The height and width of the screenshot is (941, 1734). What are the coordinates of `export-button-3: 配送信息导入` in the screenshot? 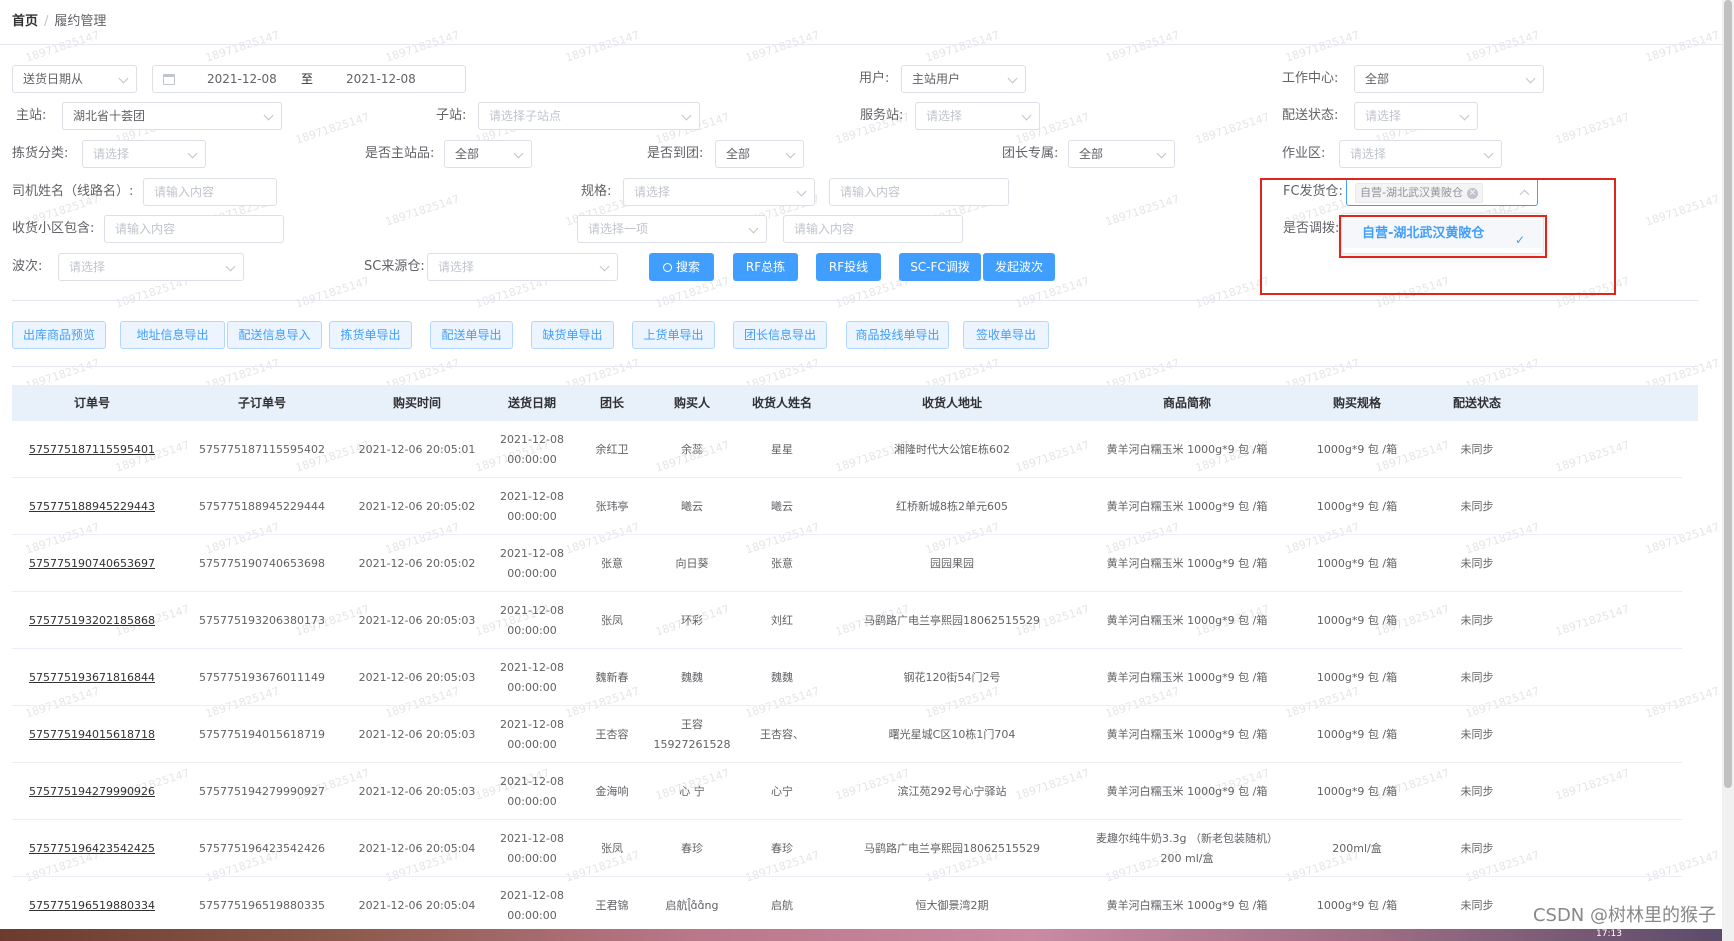 It's located at (274, 335).